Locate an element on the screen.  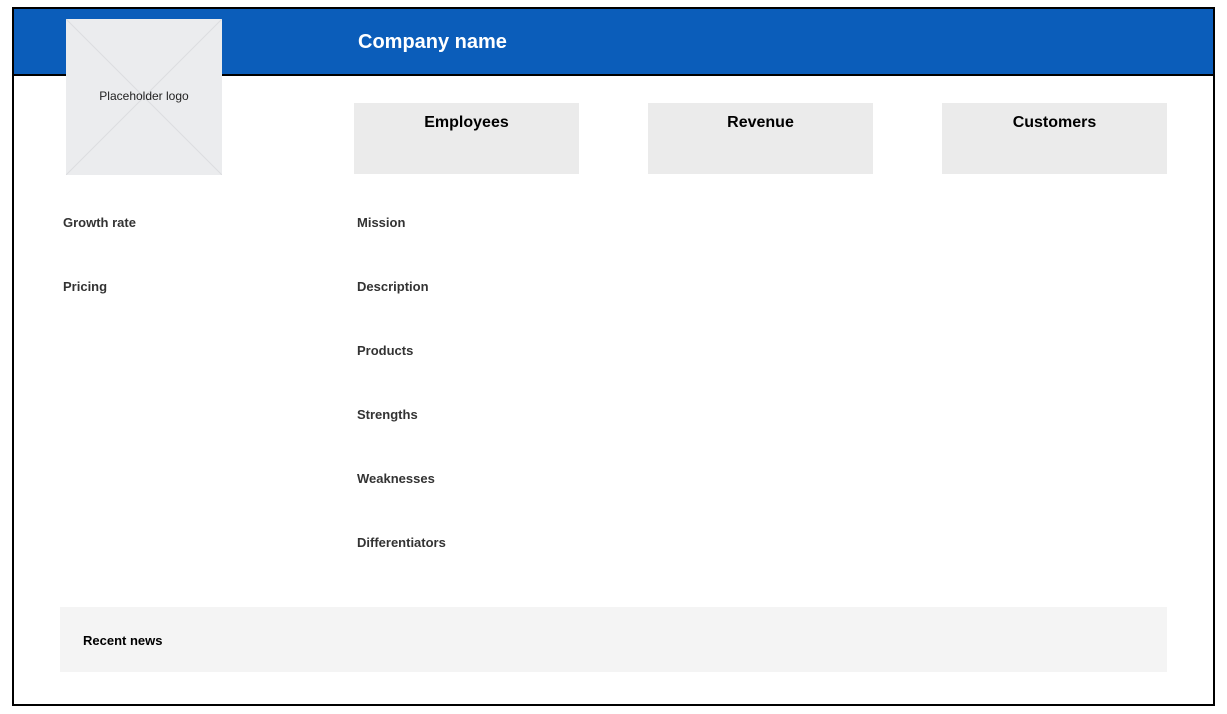
logo-label: Placeholder logo is located at coordinates (144, 96).